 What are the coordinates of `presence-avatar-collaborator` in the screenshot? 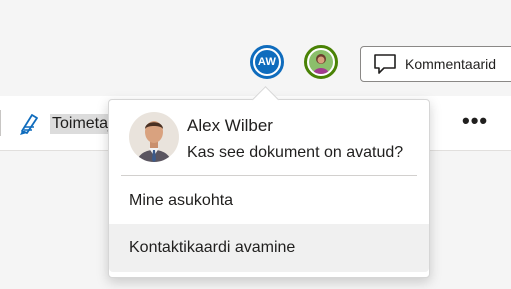 It's located at (321, 62).